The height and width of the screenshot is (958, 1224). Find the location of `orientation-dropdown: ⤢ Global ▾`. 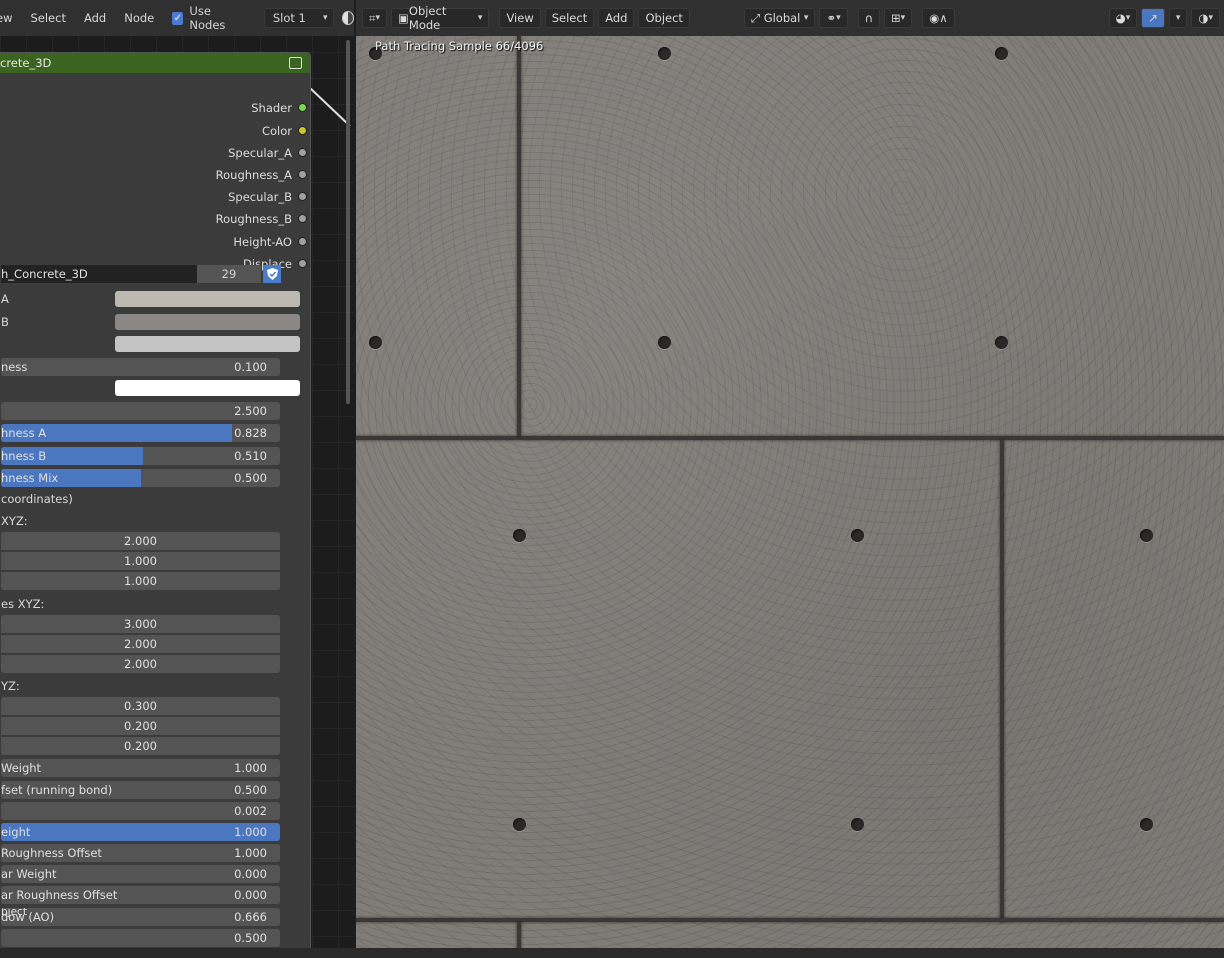

orientation-dropdown: ⤢ Global ▾ is located at coordinates (779, 18).